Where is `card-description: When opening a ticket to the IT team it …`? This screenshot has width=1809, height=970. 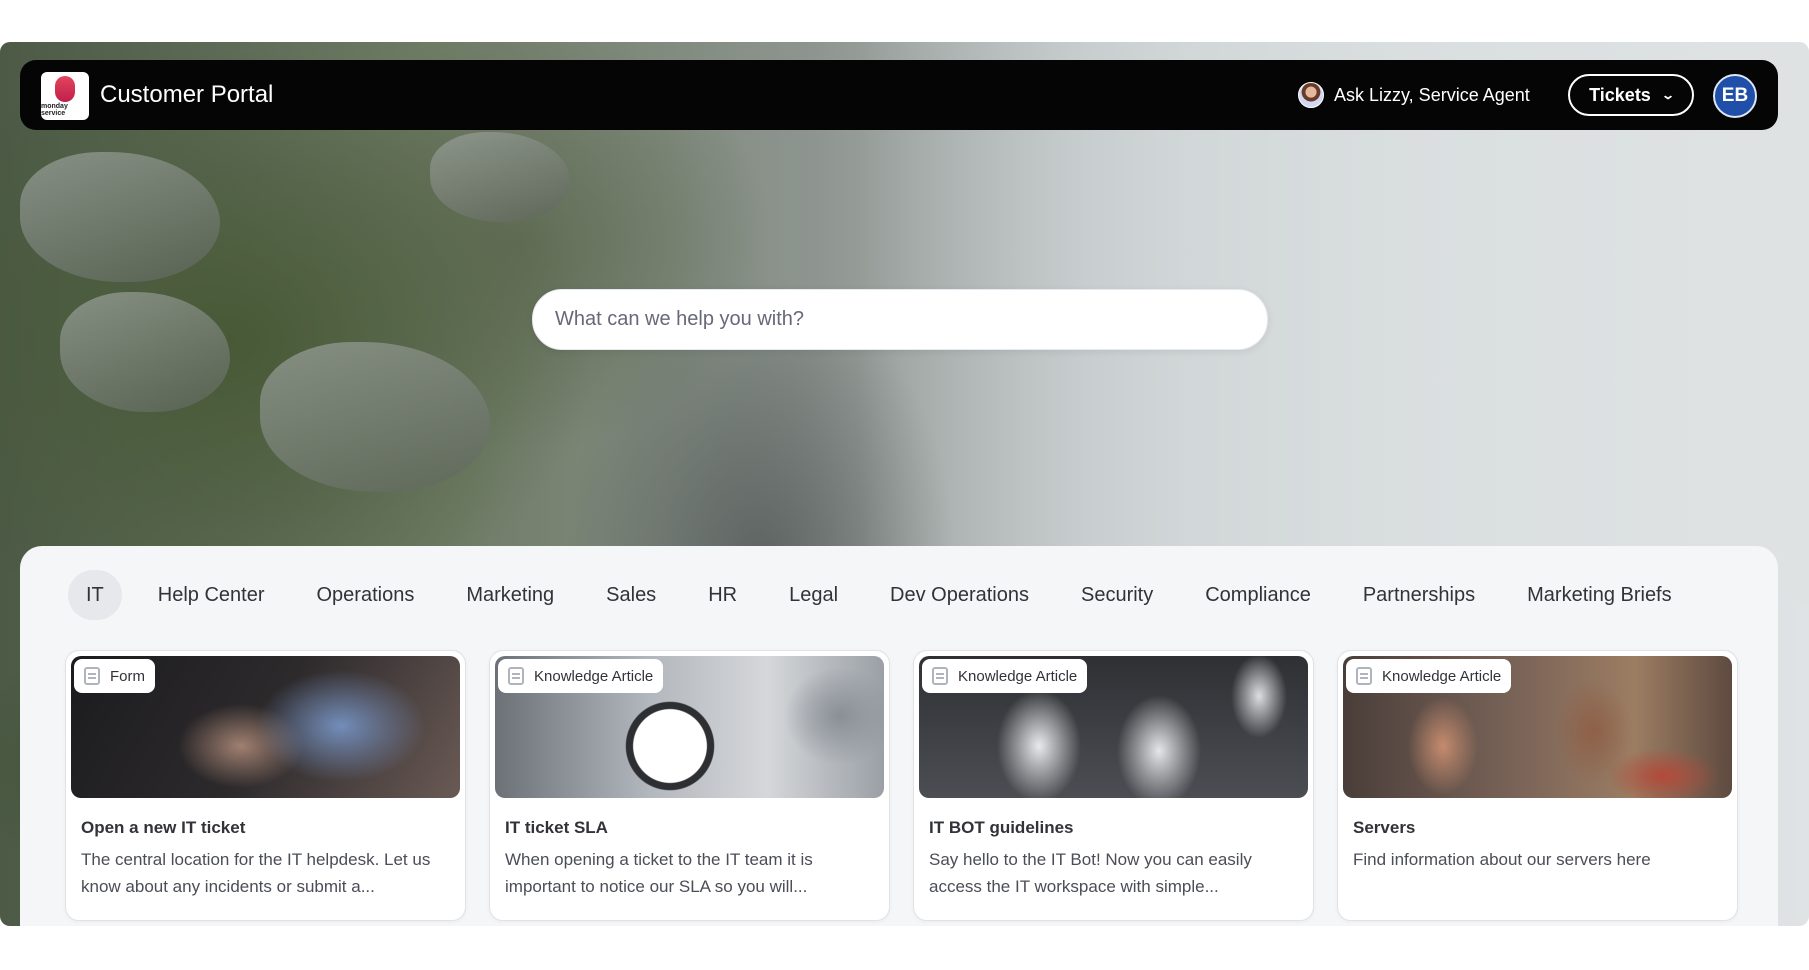 card-description: When opening a ticket to the IT team it … is located at coordinates (659, 873).